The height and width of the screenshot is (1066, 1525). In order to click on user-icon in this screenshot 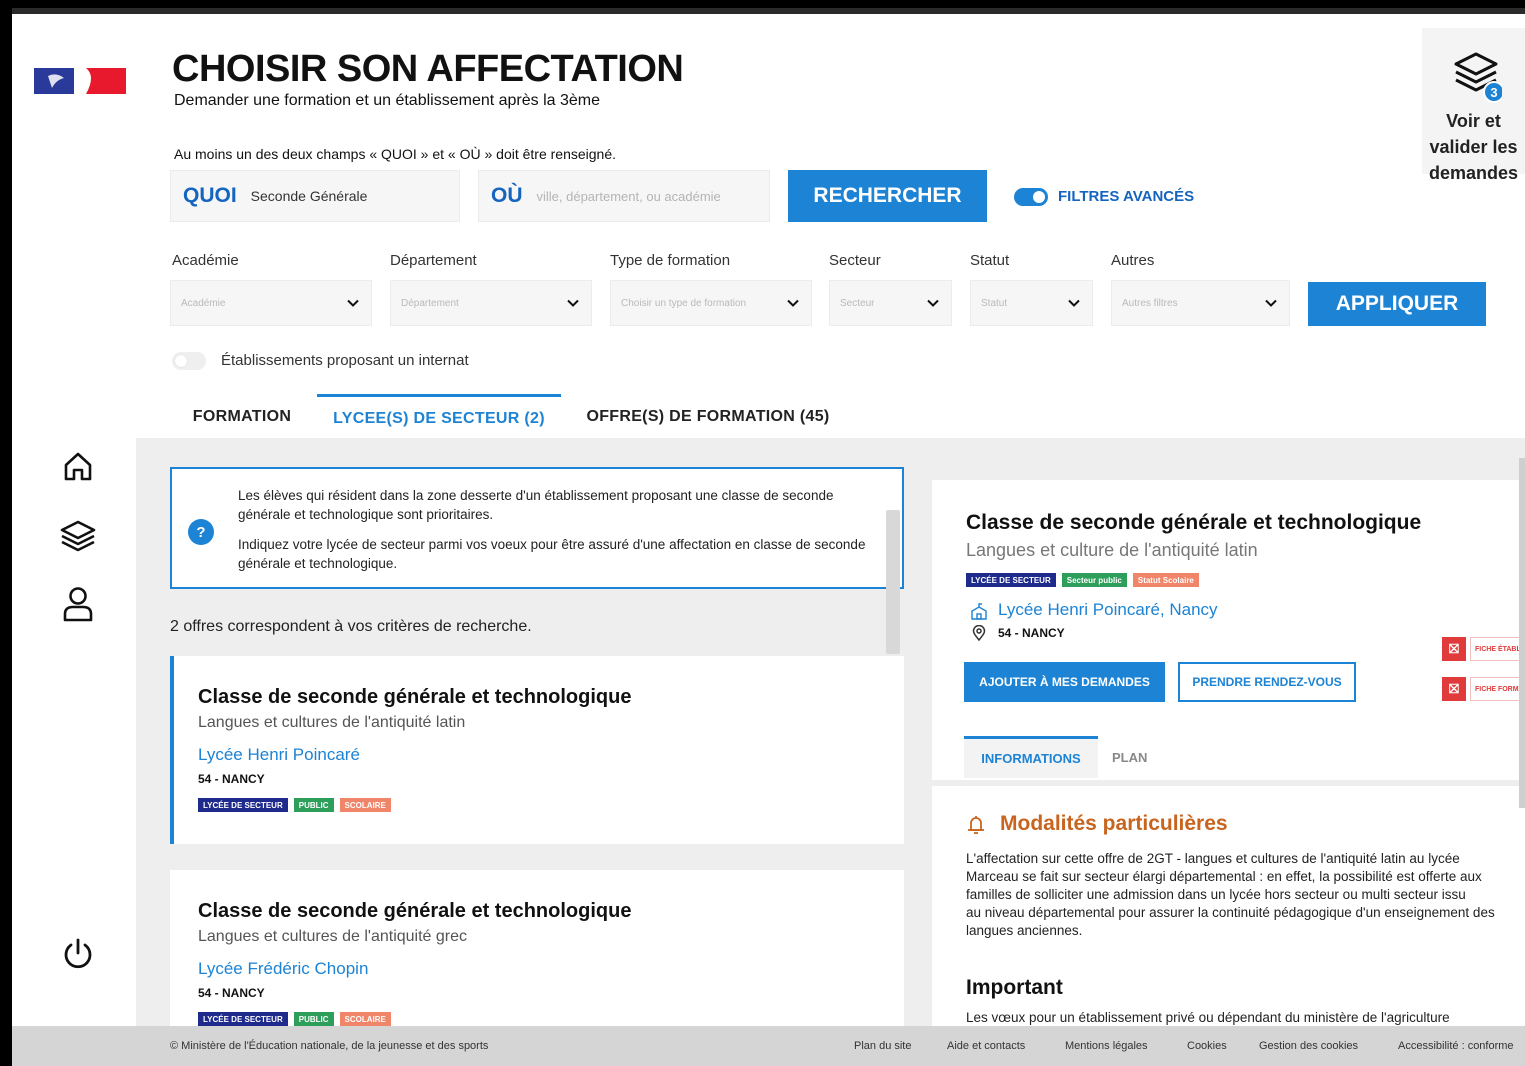, I will do `click(78, 604)`.